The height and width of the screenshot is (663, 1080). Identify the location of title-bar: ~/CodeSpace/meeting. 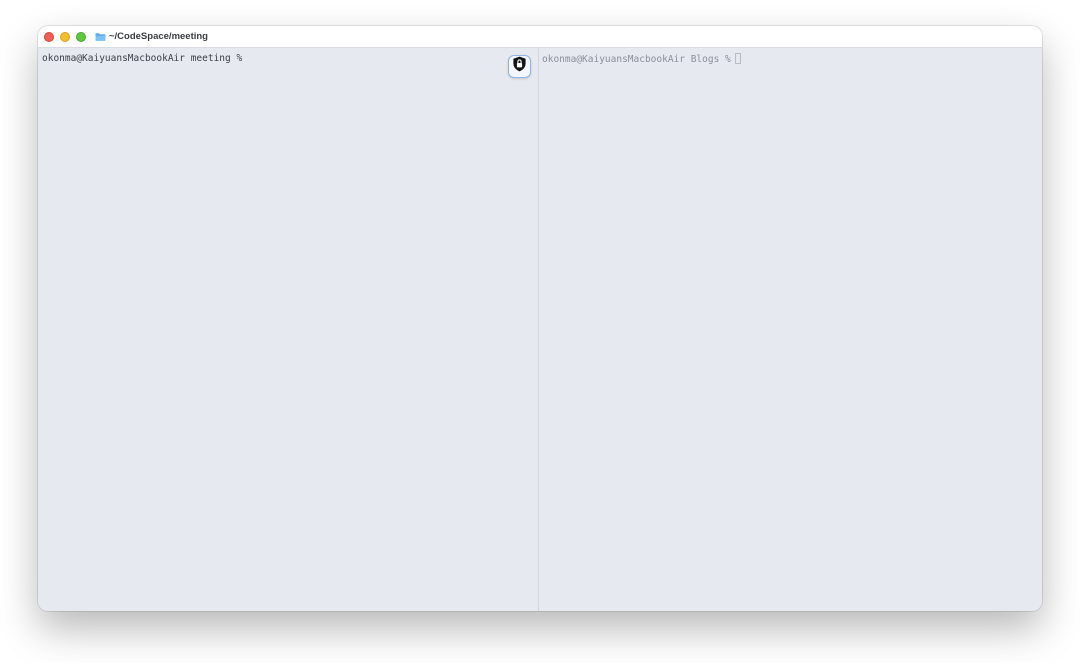
(540, 37).